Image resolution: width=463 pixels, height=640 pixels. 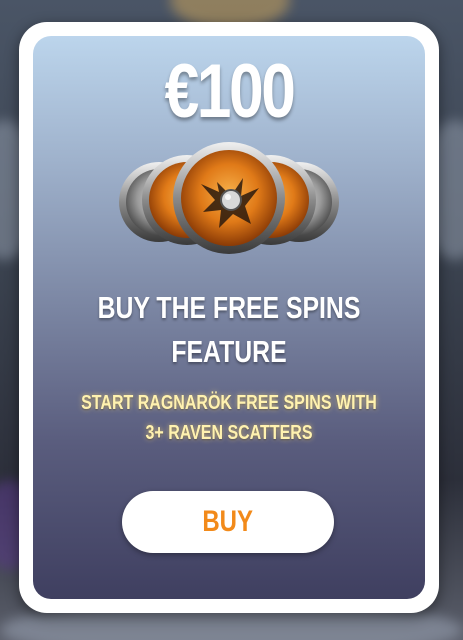 What do you see at coordinates (229, 433) in the screenshot?
I see `feature-description-line-2: 3+ RAVEN SCATTERS` at bounding box center [229, 433].